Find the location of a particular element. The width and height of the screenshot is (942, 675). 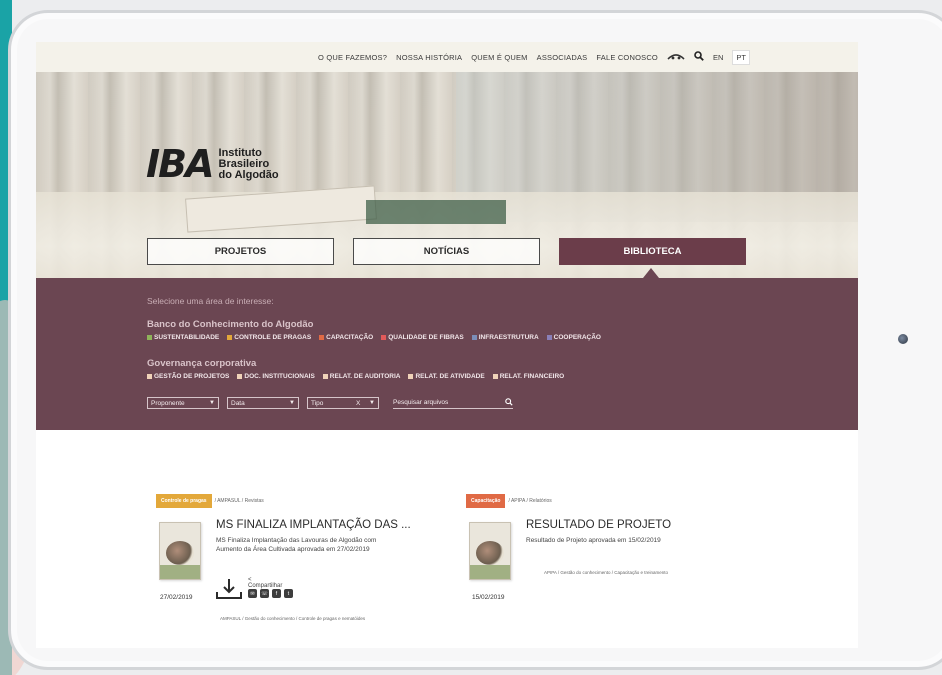

chip-label: RELAT. FINANCEIRO is located at coordinates (532, 376).